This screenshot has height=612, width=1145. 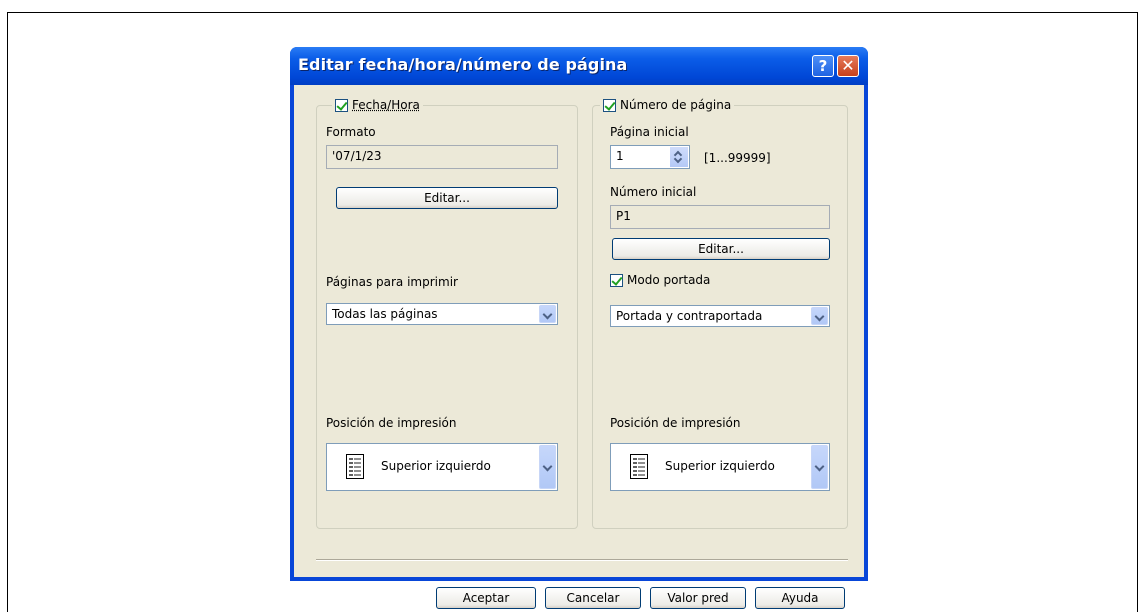 I want to click on date-time-legend: Fecha/Hora, so click(x=377, y=105).